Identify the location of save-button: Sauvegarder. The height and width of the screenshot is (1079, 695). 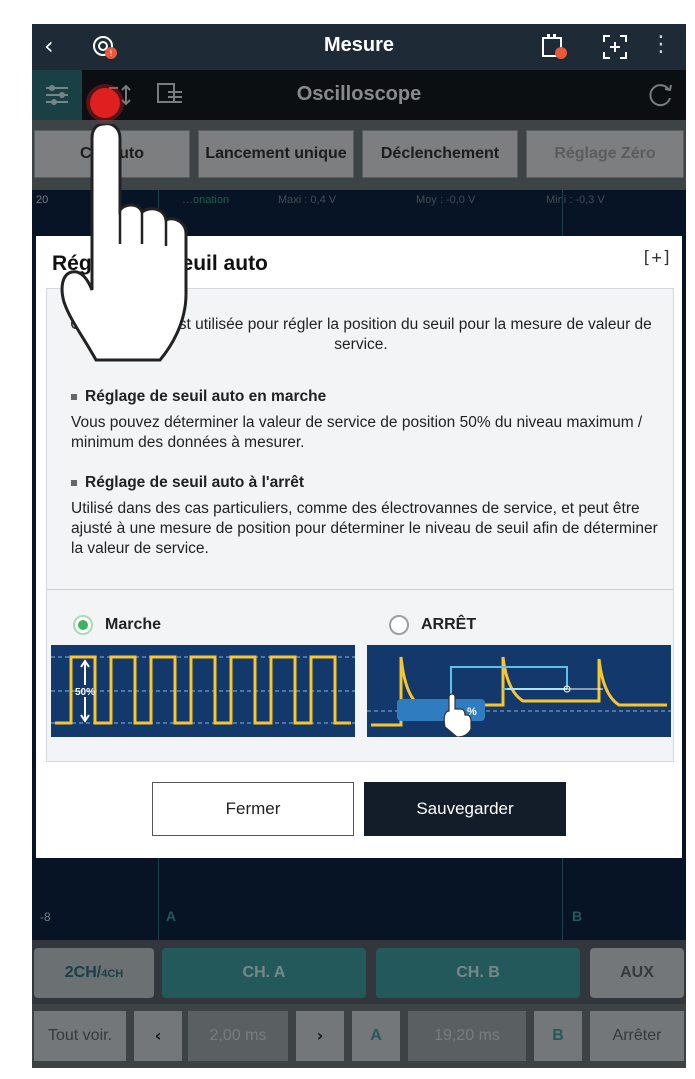
(465, 809).